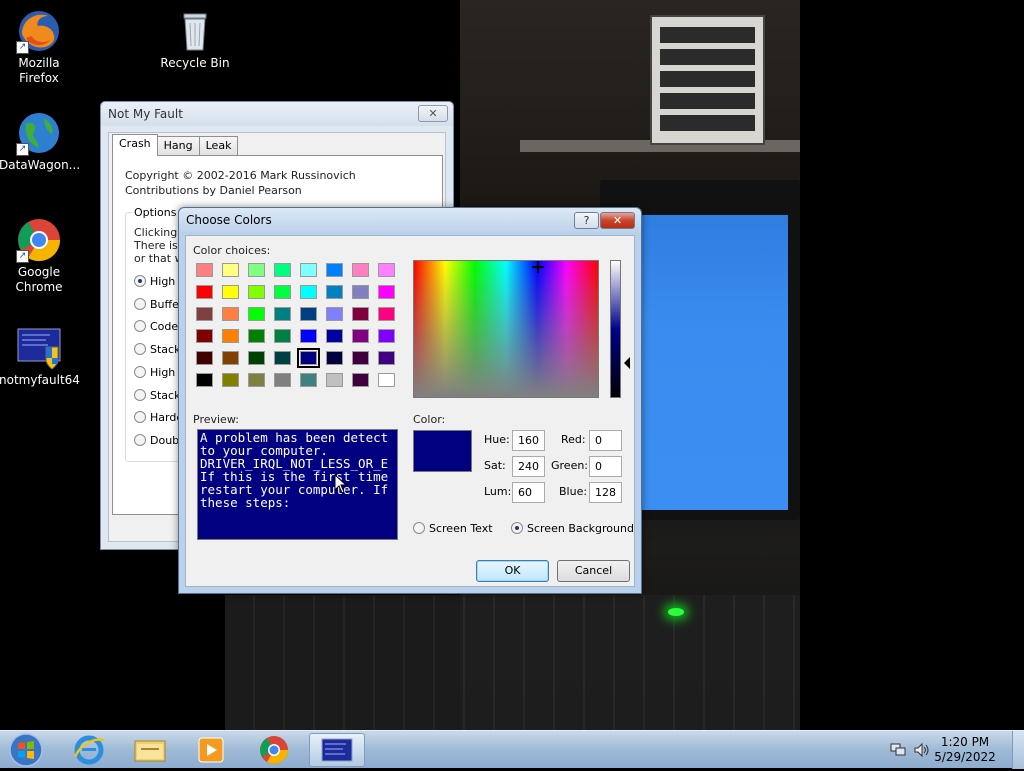  Describe the element at coordinates (39, 256) in the screenshot. I see `desktop-icon-chrome: ↗ Google Chrome` at that location.